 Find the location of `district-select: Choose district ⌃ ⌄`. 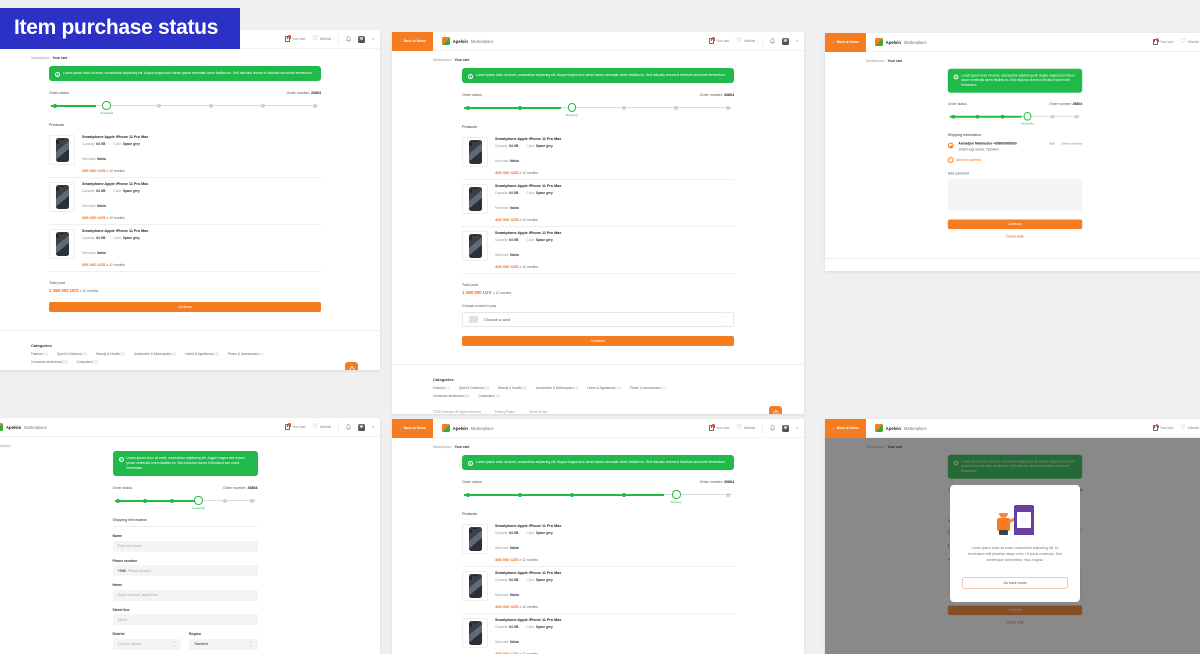

district-select: Choose district ⌃ ⌄ is located at coordinates (146, 644).